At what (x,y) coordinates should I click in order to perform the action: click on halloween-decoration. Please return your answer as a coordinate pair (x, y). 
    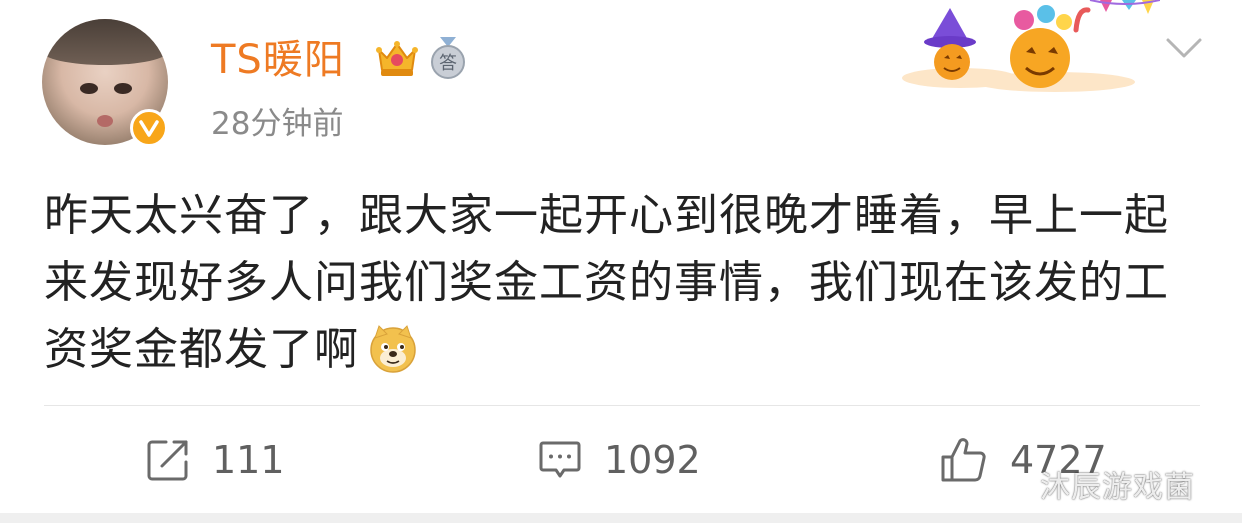
    Looking at the image, I should click on (1031, 46).